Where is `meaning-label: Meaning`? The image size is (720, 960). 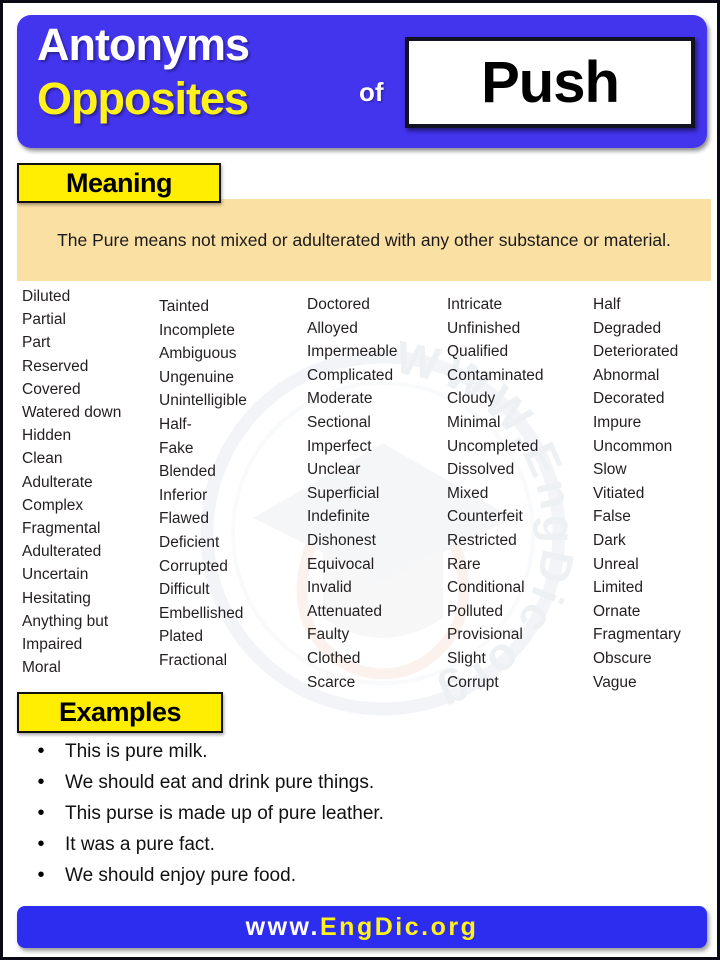
meaning-label: Meaning is located at coordinates (119, 183).